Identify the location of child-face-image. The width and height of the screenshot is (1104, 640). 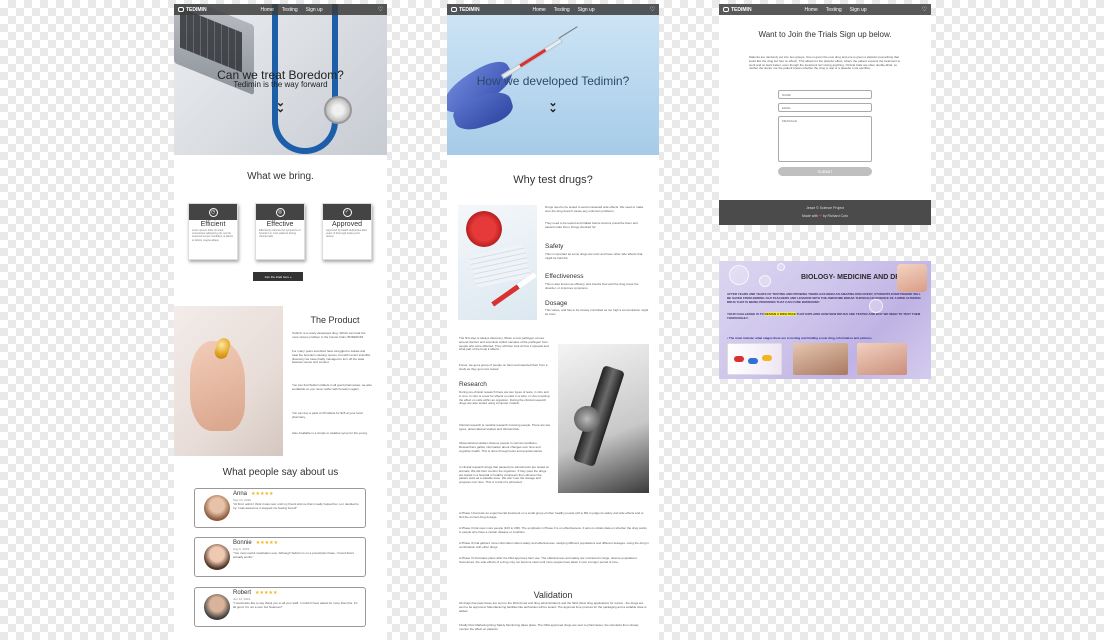
(912, 278).